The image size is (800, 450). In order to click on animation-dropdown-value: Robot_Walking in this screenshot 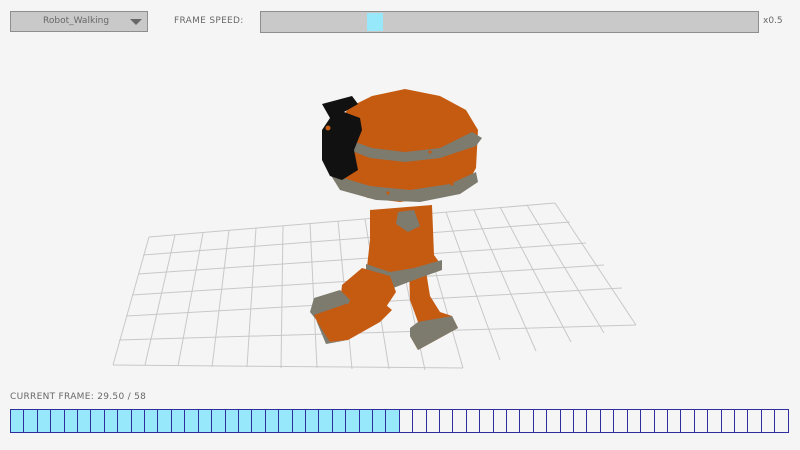, I will do `click(76, 21)`.